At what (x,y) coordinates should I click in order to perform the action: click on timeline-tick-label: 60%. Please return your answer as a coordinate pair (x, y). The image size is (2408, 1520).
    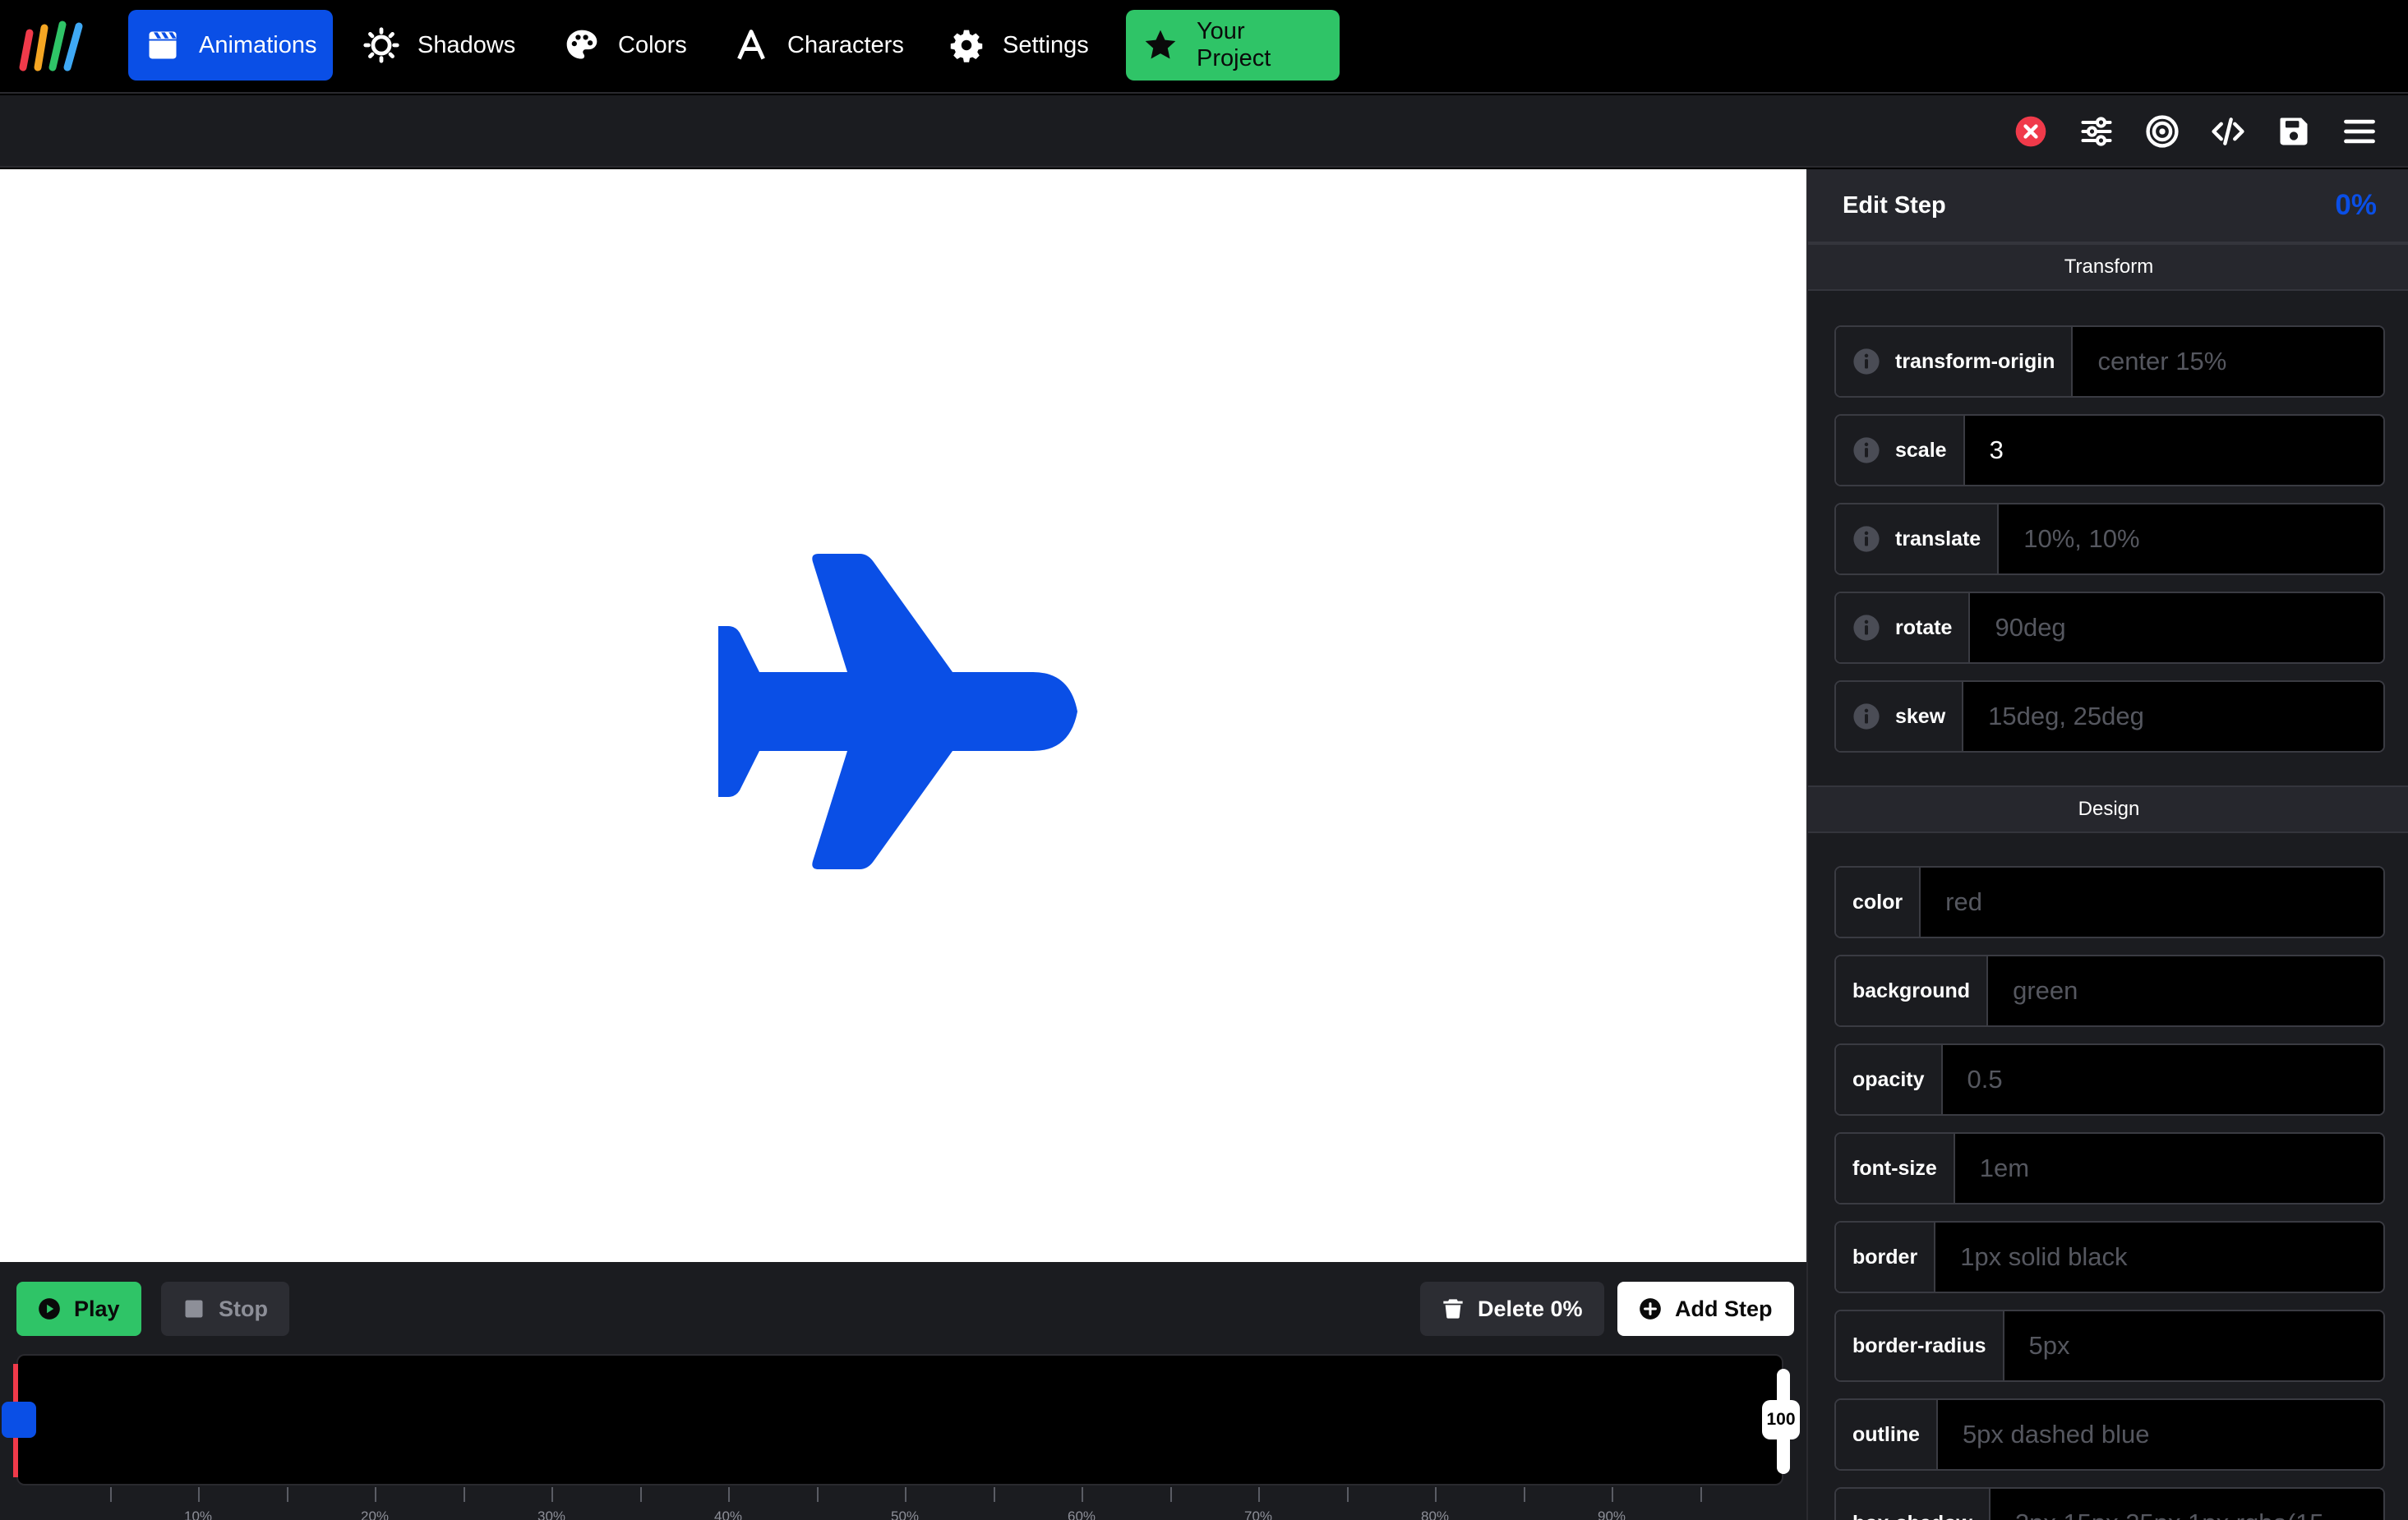
    Looking at the image, I should click on (1081, 1514).